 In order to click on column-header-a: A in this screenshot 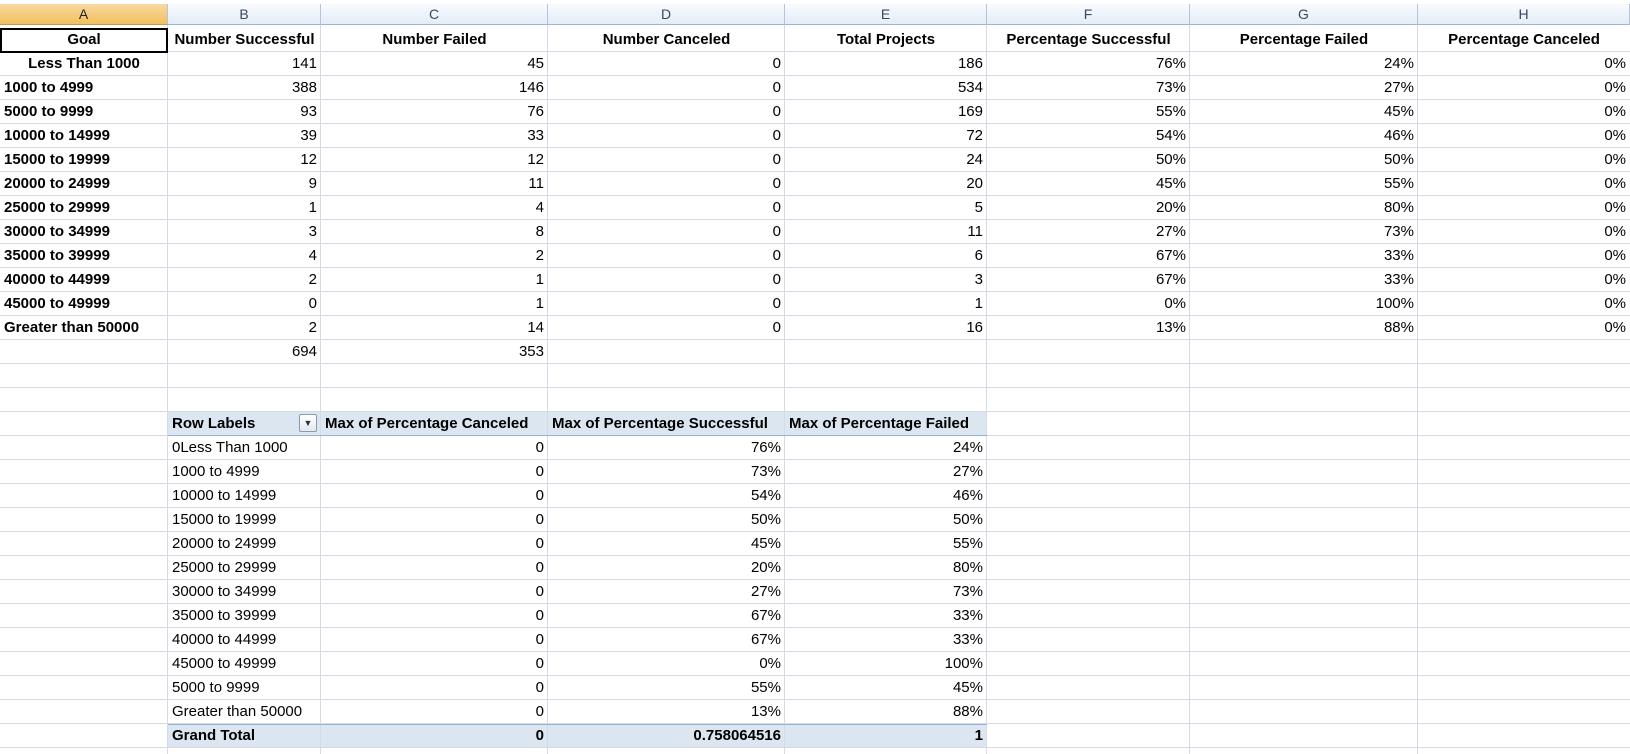, I will do `click(84, 14)`.